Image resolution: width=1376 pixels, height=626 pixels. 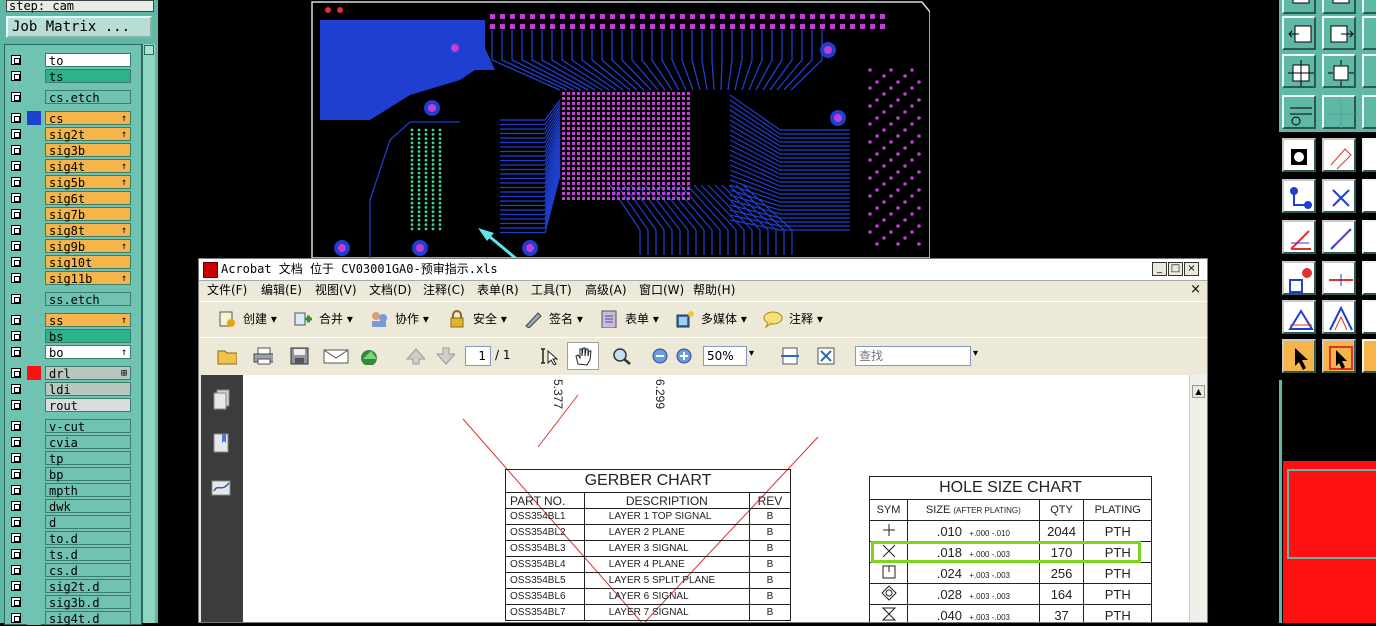 What do you see at coordinates (88, 602) in the screenshot?
I see `layer-name: sig3b.d` at bounding box center [88, 602].